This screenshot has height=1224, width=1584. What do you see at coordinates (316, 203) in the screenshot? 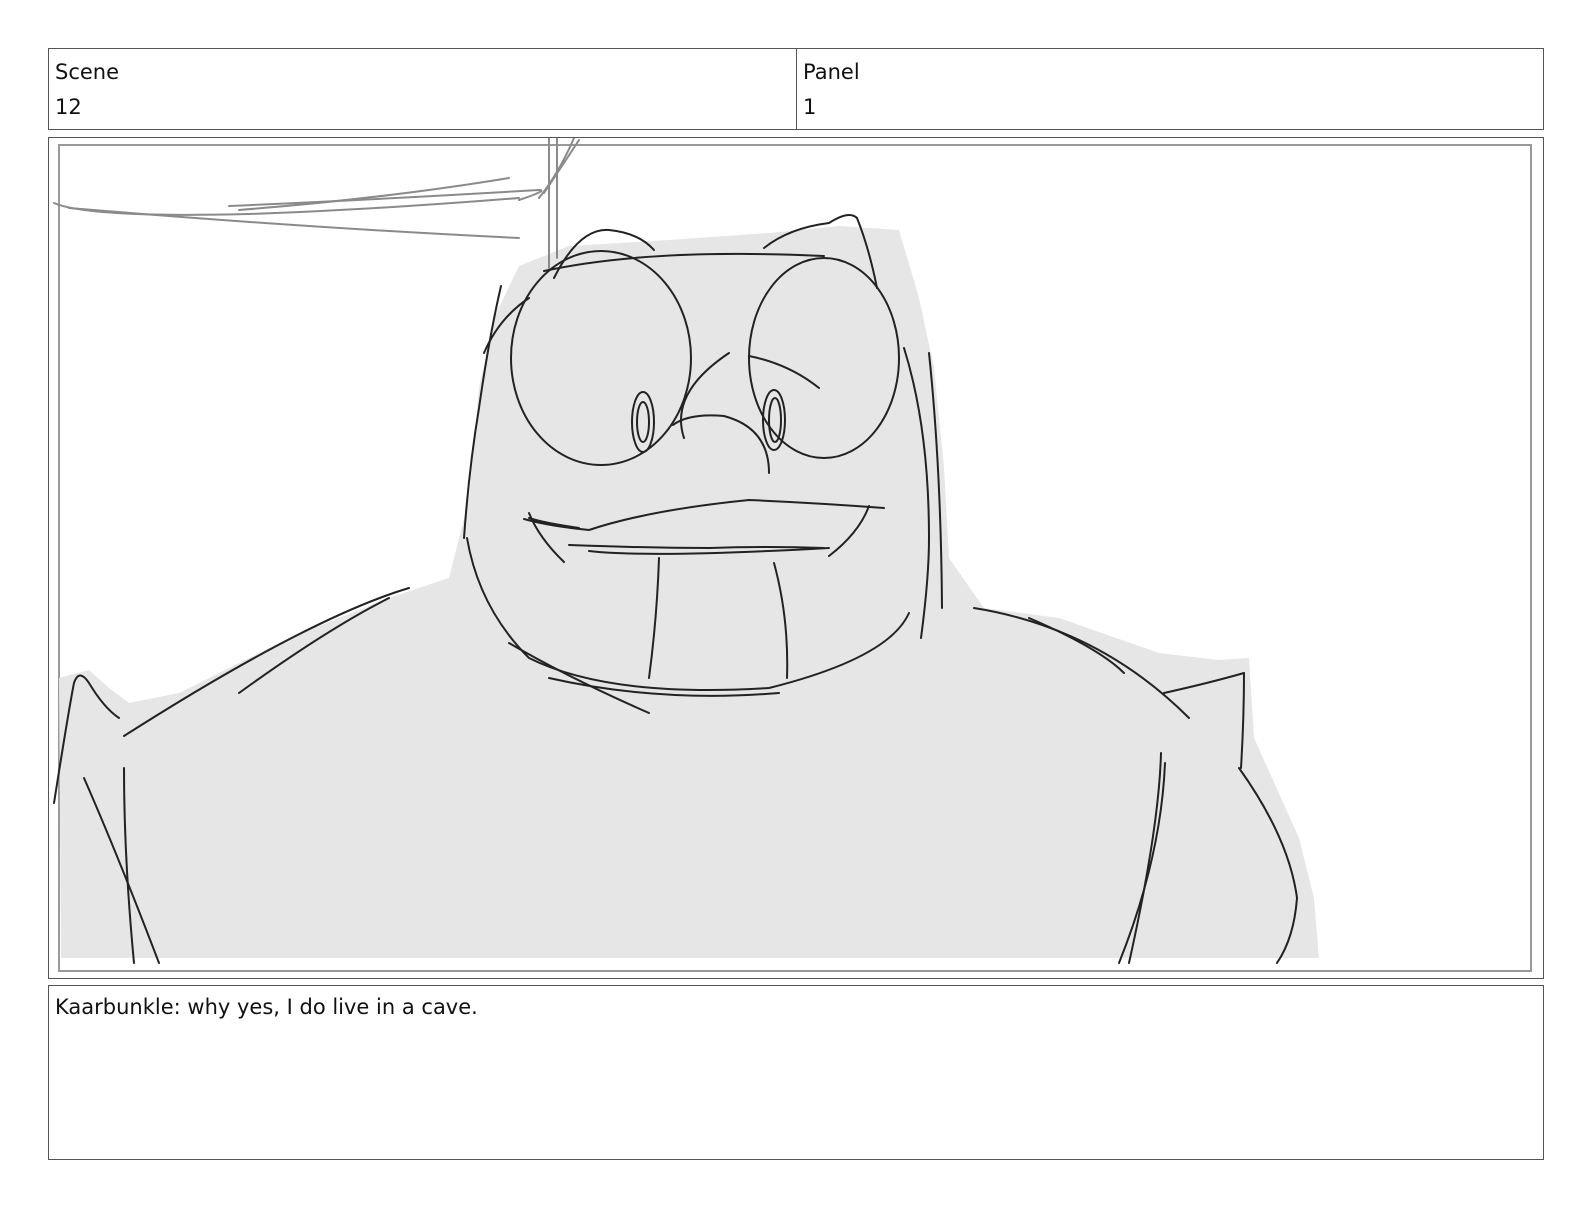
I see `background-sketch-lines` at bounding box center [316, 203].